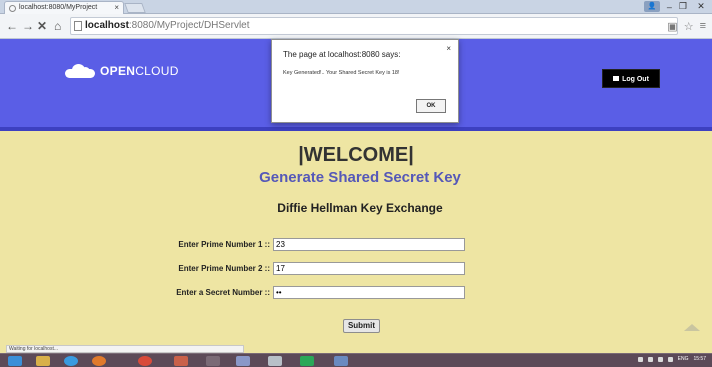  What do you see at coordinates (224, 244) in the screenshot?
I see `prime-1-label: Enter Prime Number 1 ::` at bounding box center [224, 244].